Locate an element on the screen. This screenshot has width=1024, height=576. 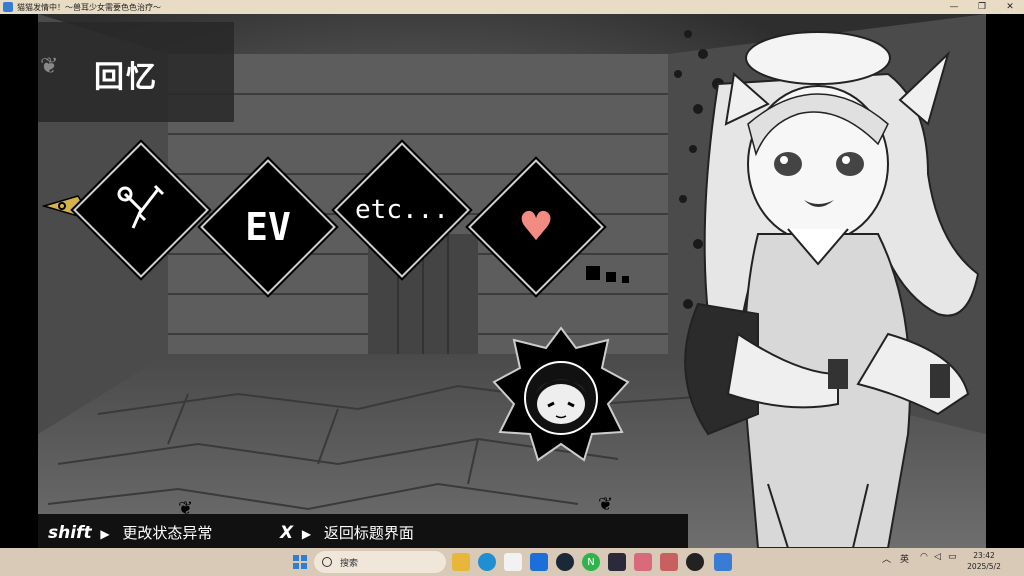
ornament-icon: ❦ is located at coordinates (49, 66).